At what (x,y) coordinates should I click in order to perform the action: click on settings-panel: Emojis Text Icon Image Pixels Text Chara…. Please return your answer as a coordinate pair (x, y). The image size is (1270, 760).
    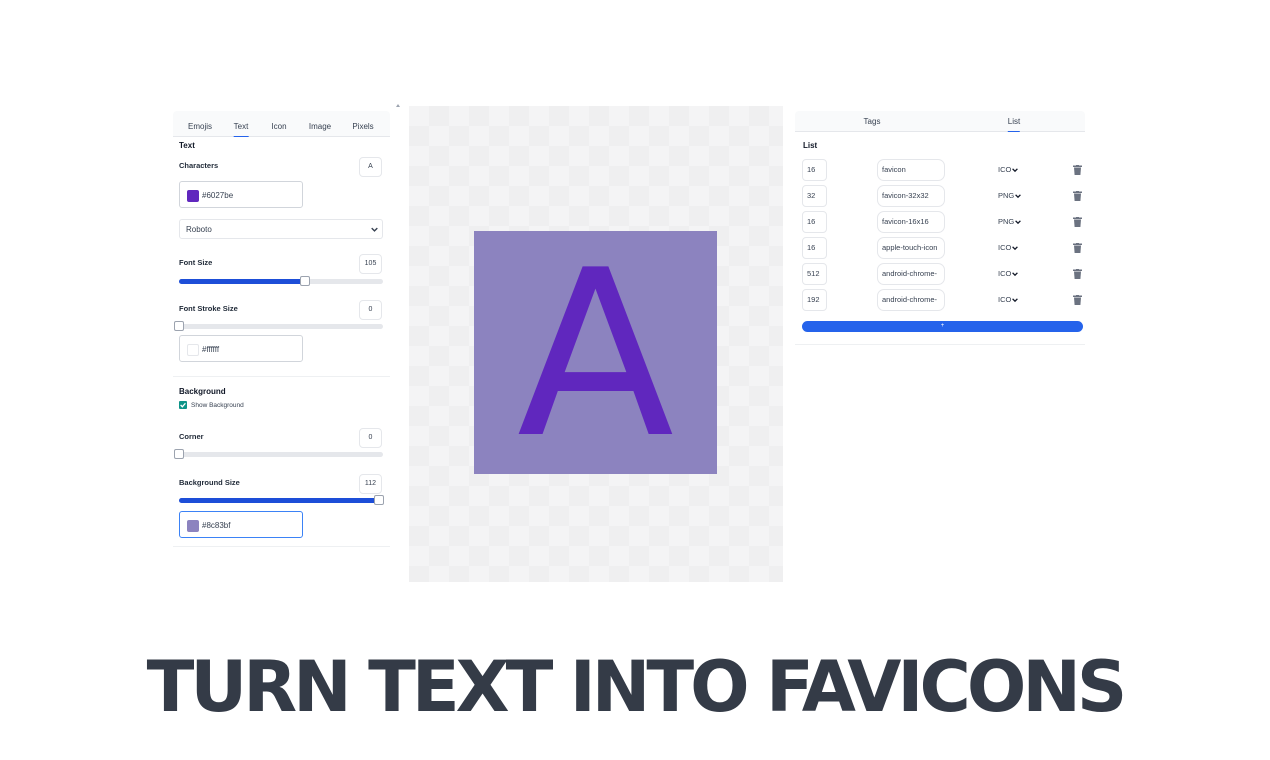
    Looking at the image, I should click on (281, 344).